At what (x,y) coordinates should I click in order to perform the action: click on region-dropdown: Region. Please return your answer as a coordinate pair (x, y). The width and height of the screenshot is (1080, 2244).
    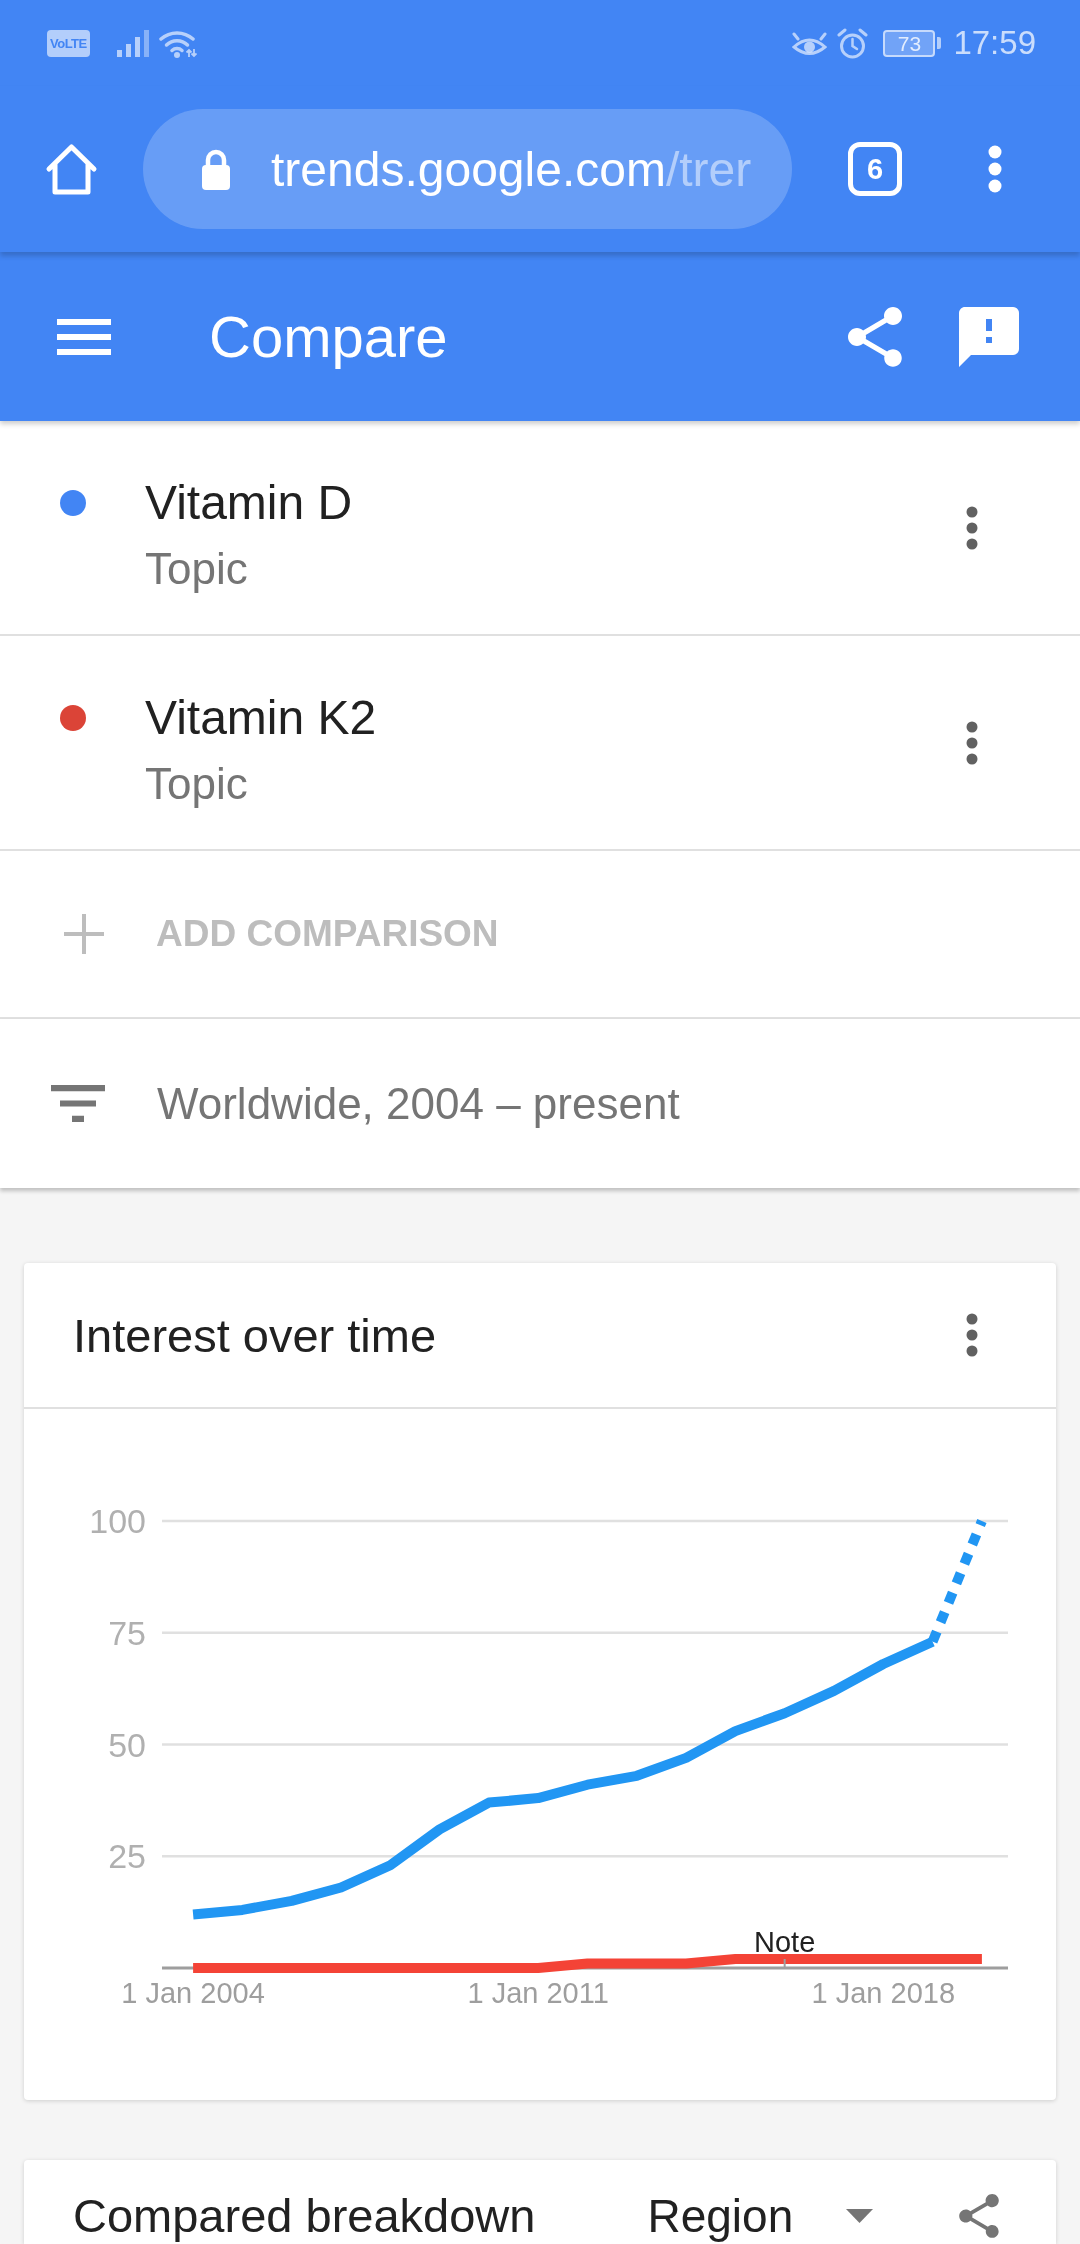
    Looking at the image, I should click on (760, 2216).